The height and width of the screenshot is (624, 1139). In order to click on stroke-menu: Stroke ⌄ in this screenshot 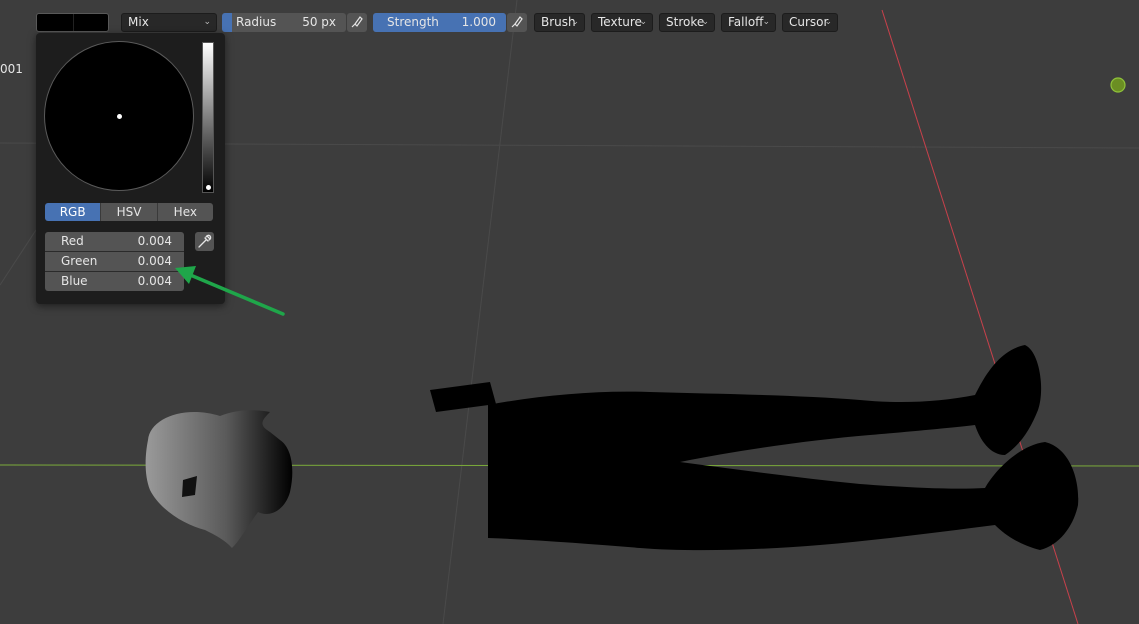, I will do `click(687, 22)`.